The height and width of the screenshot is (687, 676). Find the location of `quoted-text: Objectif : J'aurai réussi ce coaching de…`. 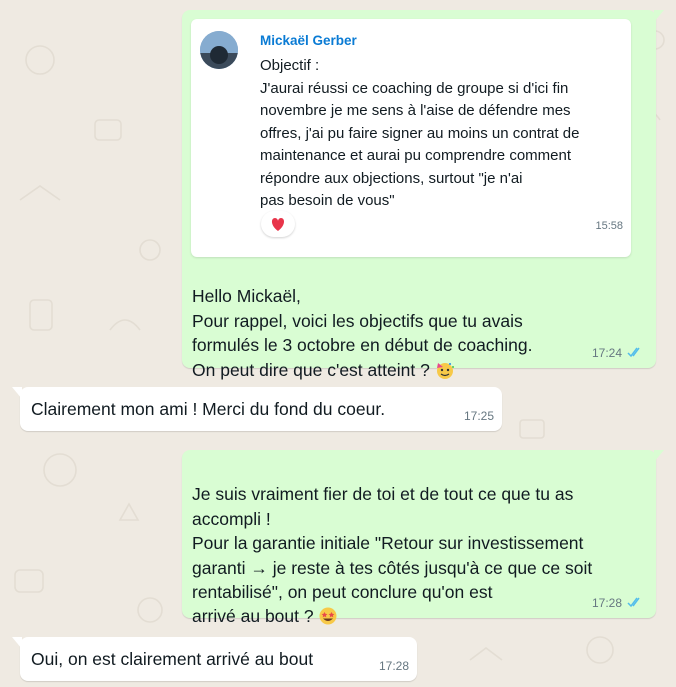

quoted-text: Objectif : J'aurai réussi ce coaching de… is located at coordinates (420, 133).